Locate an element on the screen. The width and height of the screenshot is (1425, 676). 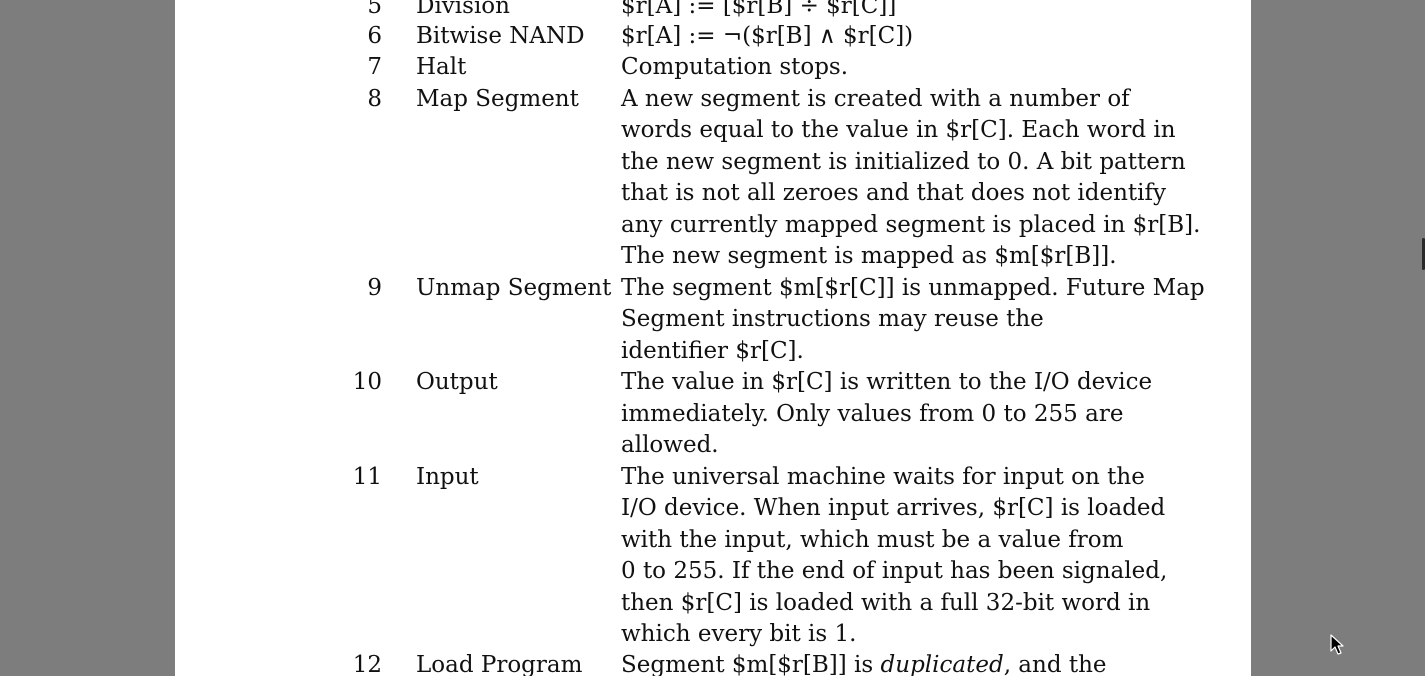
emphasized-text: duplicated is located at coordinates (942, 664).